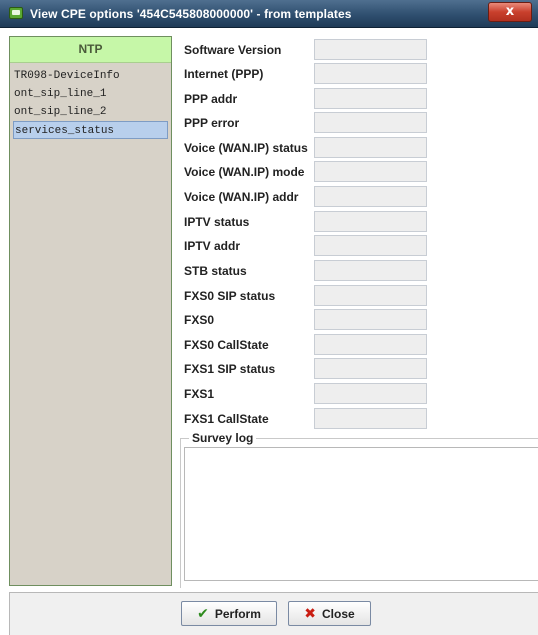 This screenshot has height=635, width=538. What do you see at coordinates (370, 171) in the screenshot?
I see `voice-wan-ip-mode-field` at bounding box center [370, 171].